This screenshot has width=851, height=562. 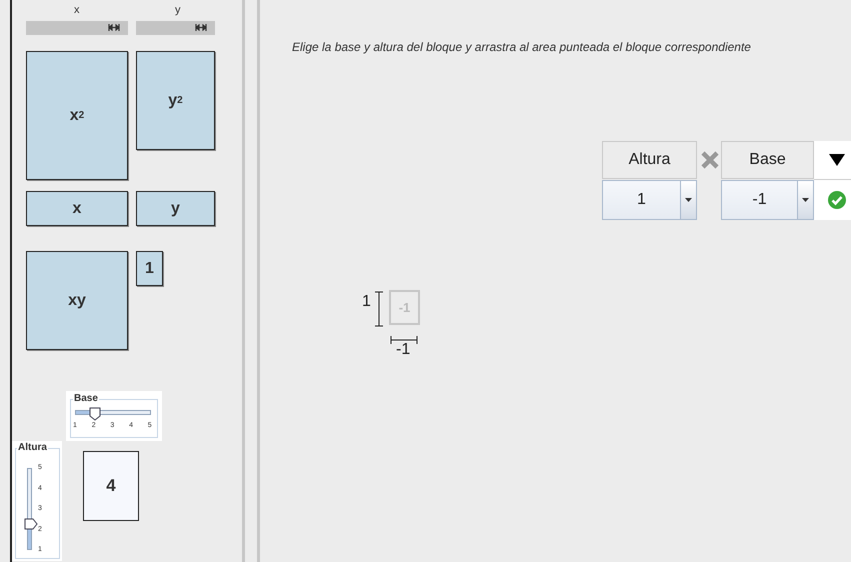 I want to click on dropdown: 1, so click(x=649, y=200).